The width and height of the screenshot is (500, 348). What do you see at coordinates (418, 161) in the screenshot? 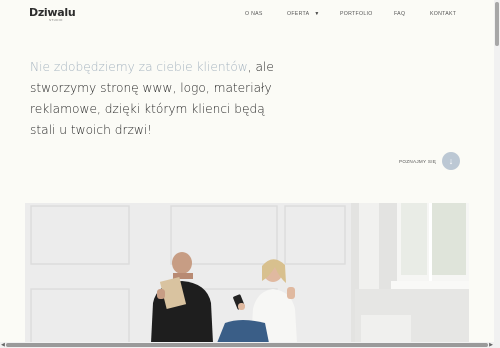
I see `cta-label: POZNAJMY SIĘ` at bounding box center [418, 161].